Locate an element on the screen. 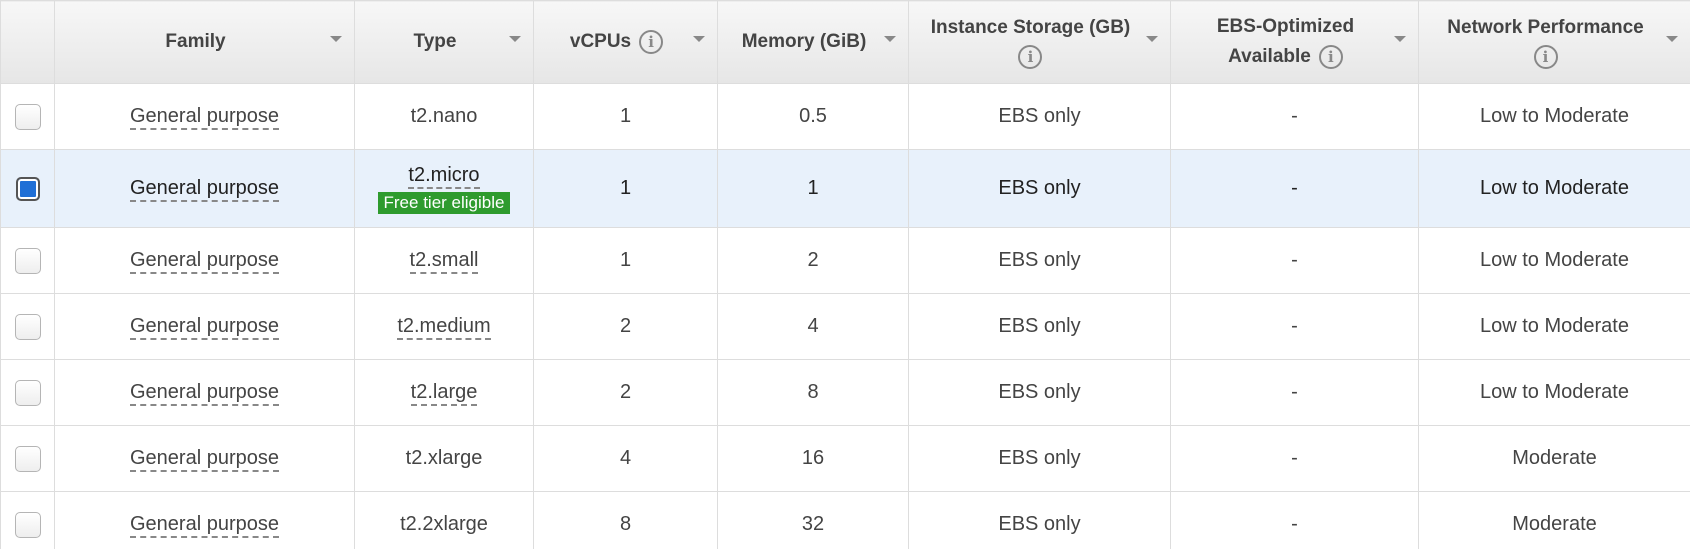 This screenshot has height=549, width=1690. type-cell: t2.2xlarge is located at coordinates (444, 524).